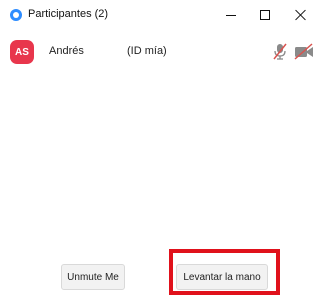 Image resolution: width=320 pixels, height=295 pixels. I want to click on title-bar: Participantes (2), so click(160, 15).